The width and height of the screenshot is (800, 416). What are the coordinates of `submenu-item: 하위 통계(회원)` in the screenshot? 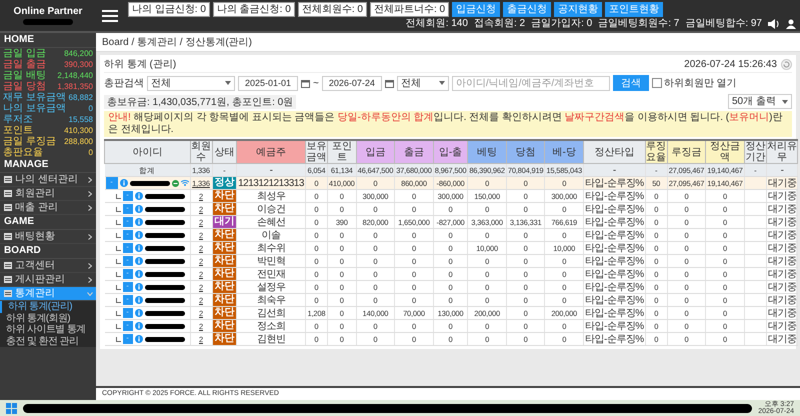 It's located at (48, 318).